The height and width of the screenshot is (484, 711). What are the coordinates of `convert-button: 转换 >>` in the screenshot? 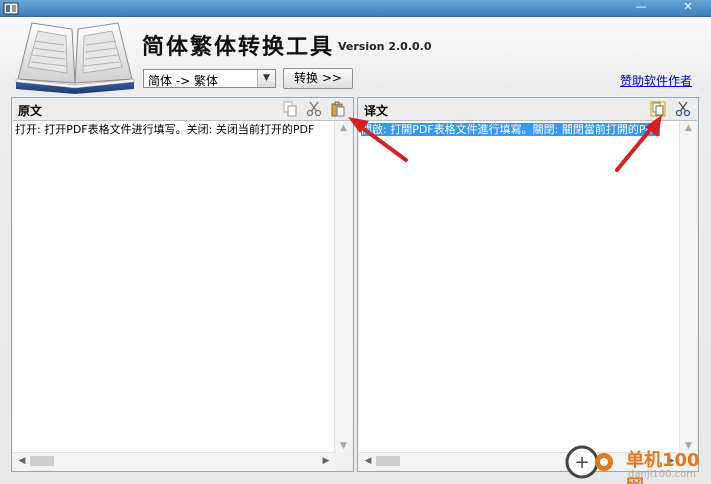 It's located at (318, 78).